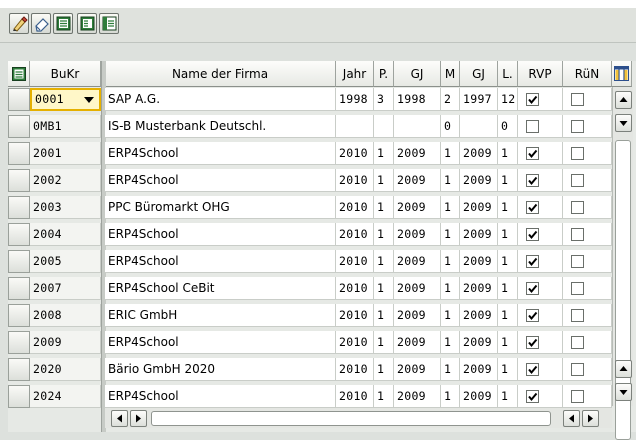 This screenshot has height=440, width=636. What do you see at coordinates (138, 418) in the screenshot?
I see `scroll-right-button` at bounding box center [138, 418].